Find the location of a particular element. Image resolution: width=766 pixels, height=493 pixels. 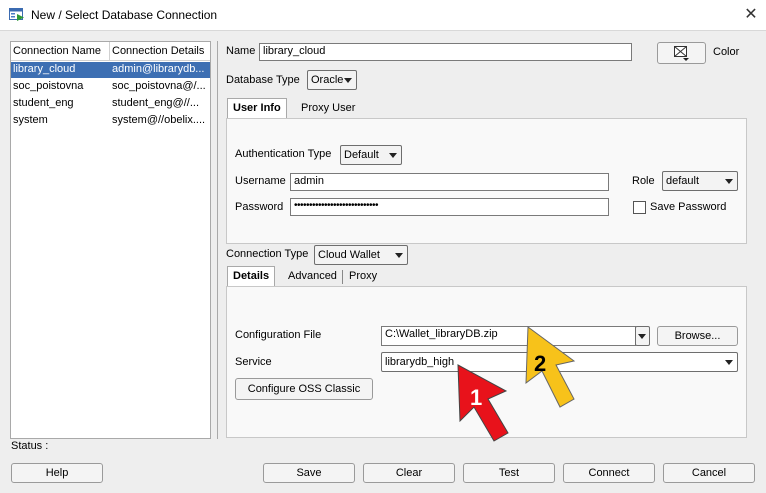

role-label: Role is located at coordinates (643, 181).